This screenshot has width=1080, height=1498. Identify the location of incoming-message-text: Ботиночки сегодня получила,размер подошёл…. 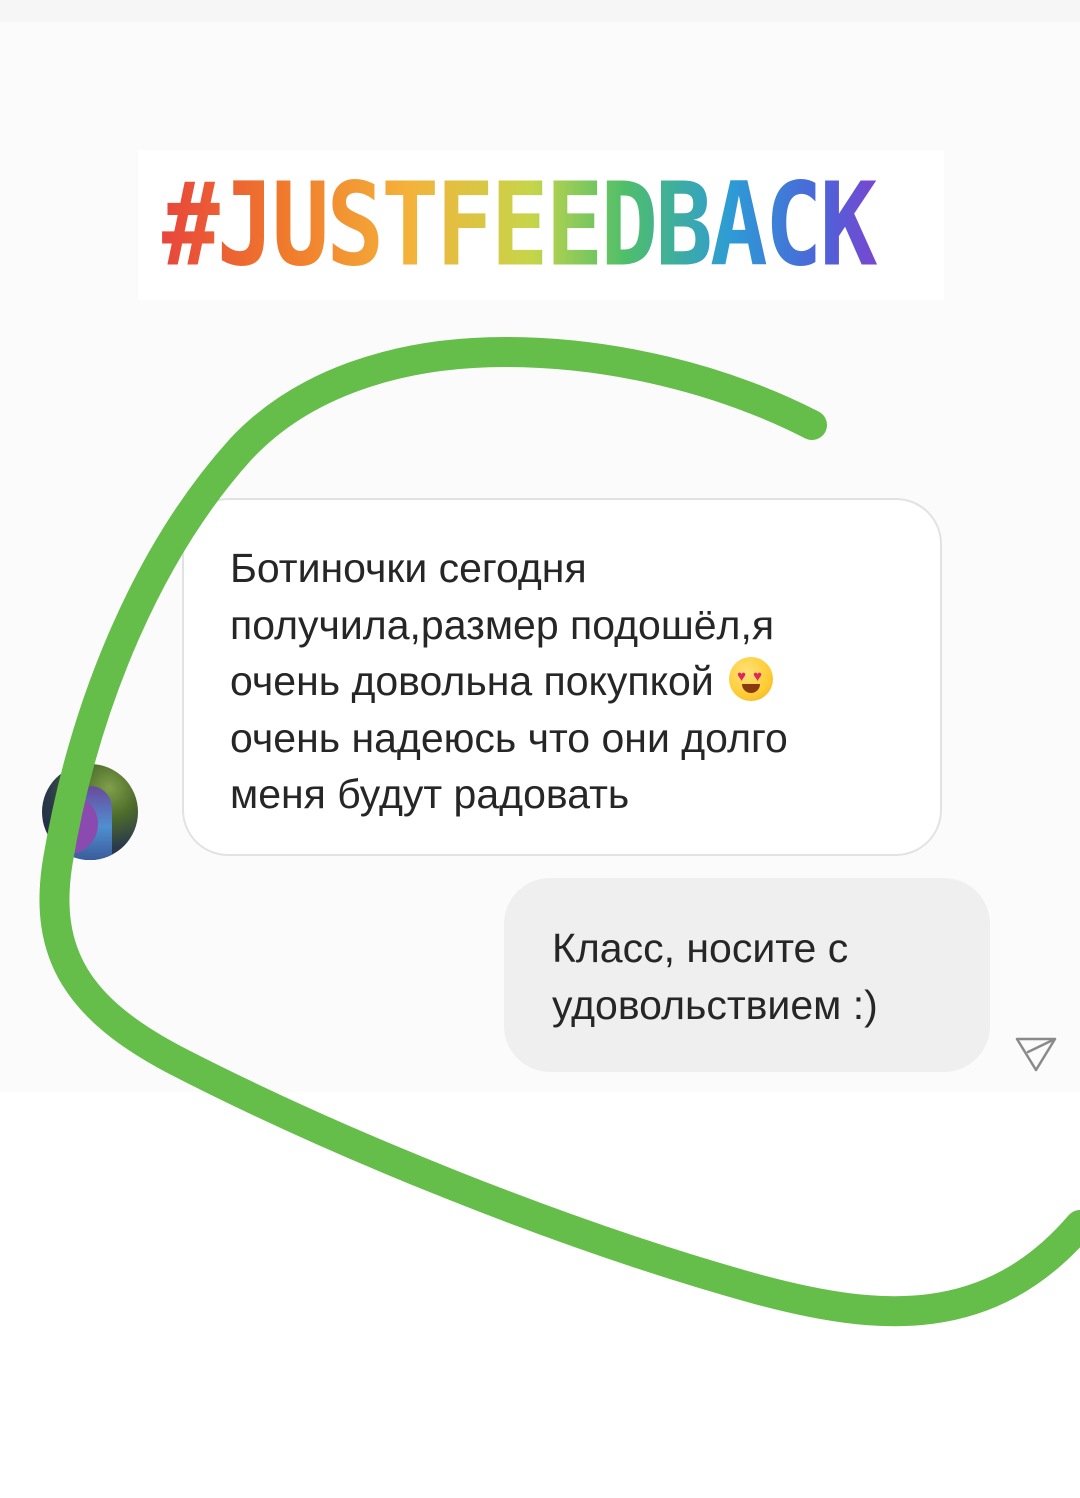
(575, 681).